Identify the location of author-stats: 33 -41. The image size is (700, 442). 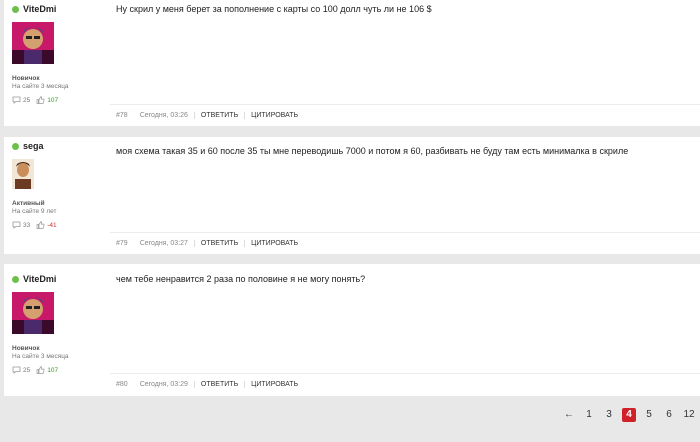
(62, 225).